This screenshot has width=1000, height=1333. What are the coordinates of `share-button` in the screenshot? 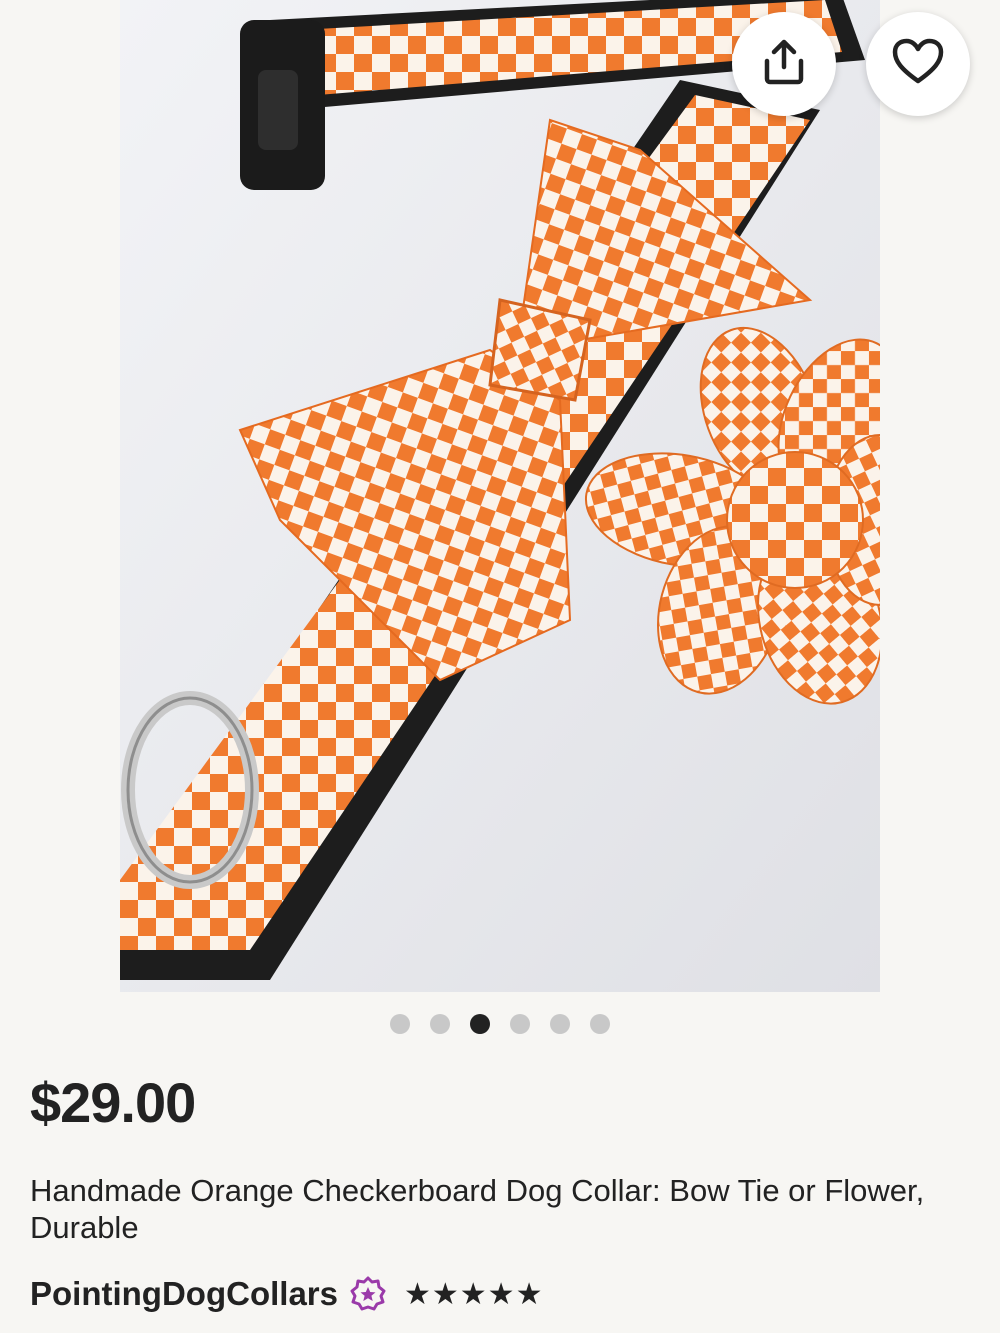 It's located at (784, 64).